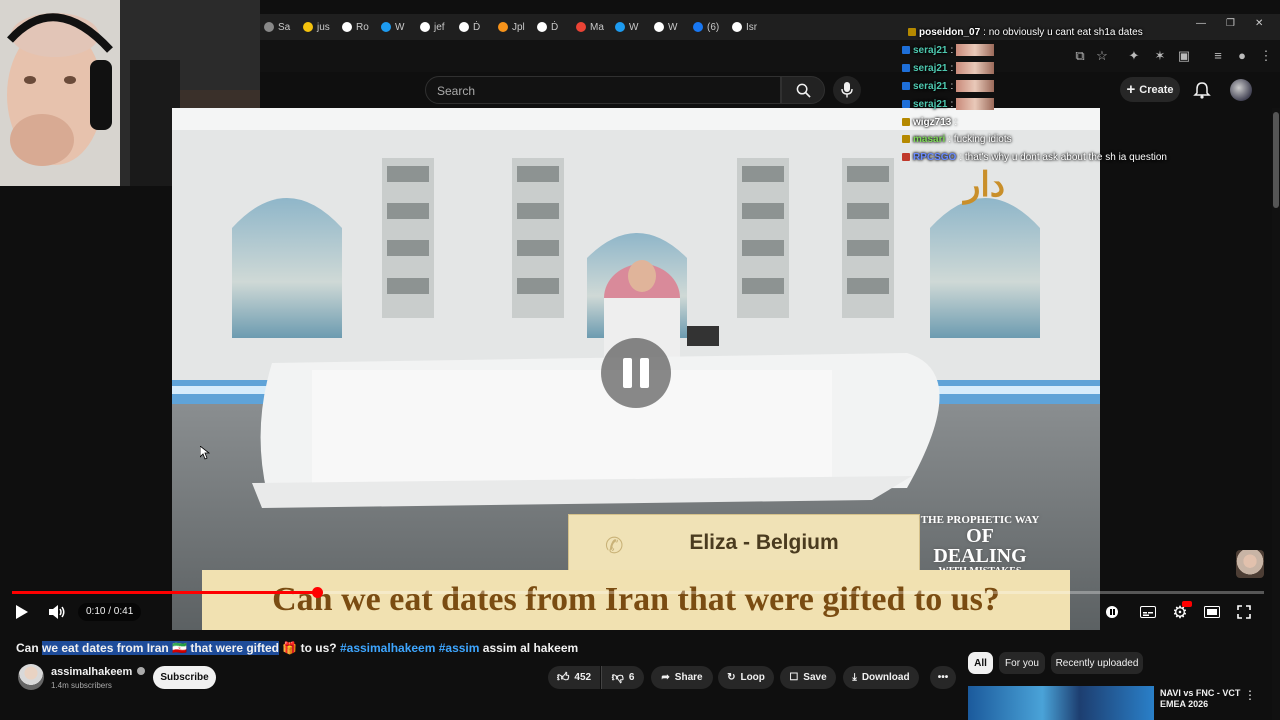 Image resolution: width=1280 pixels, height=720 pixels. Describe the element at coordinates (387, 648) in the screenshot. I see `hashtag-assimalhakeem: #assimalhakeem` at that location.